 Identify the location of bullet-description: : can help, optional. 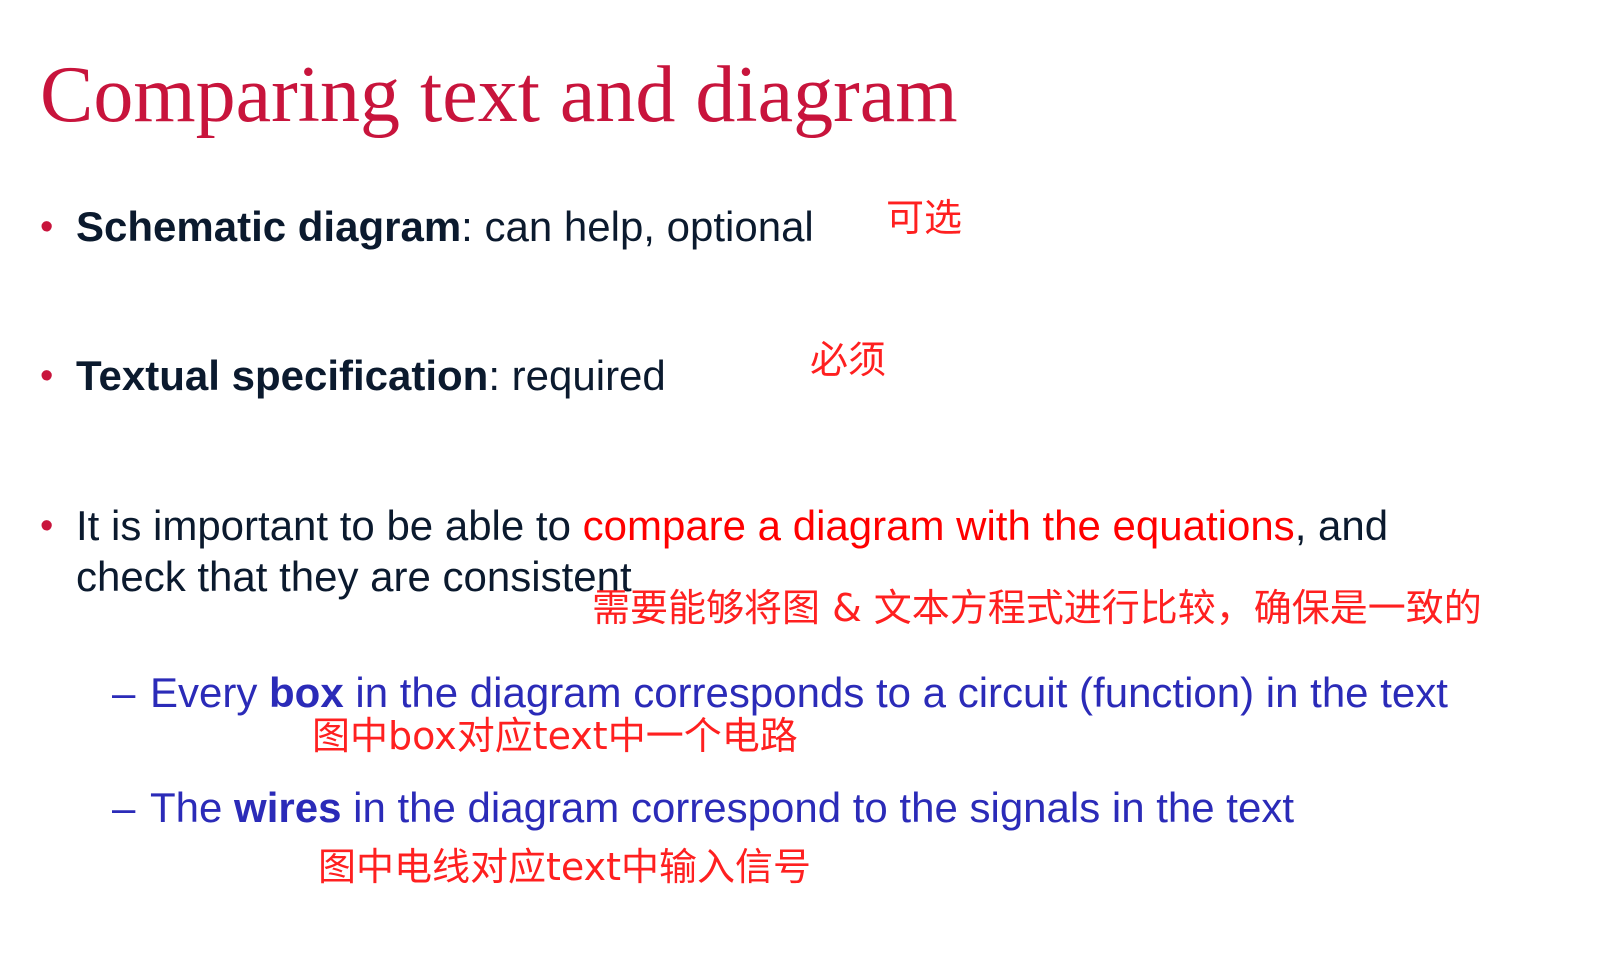
(637, 226).